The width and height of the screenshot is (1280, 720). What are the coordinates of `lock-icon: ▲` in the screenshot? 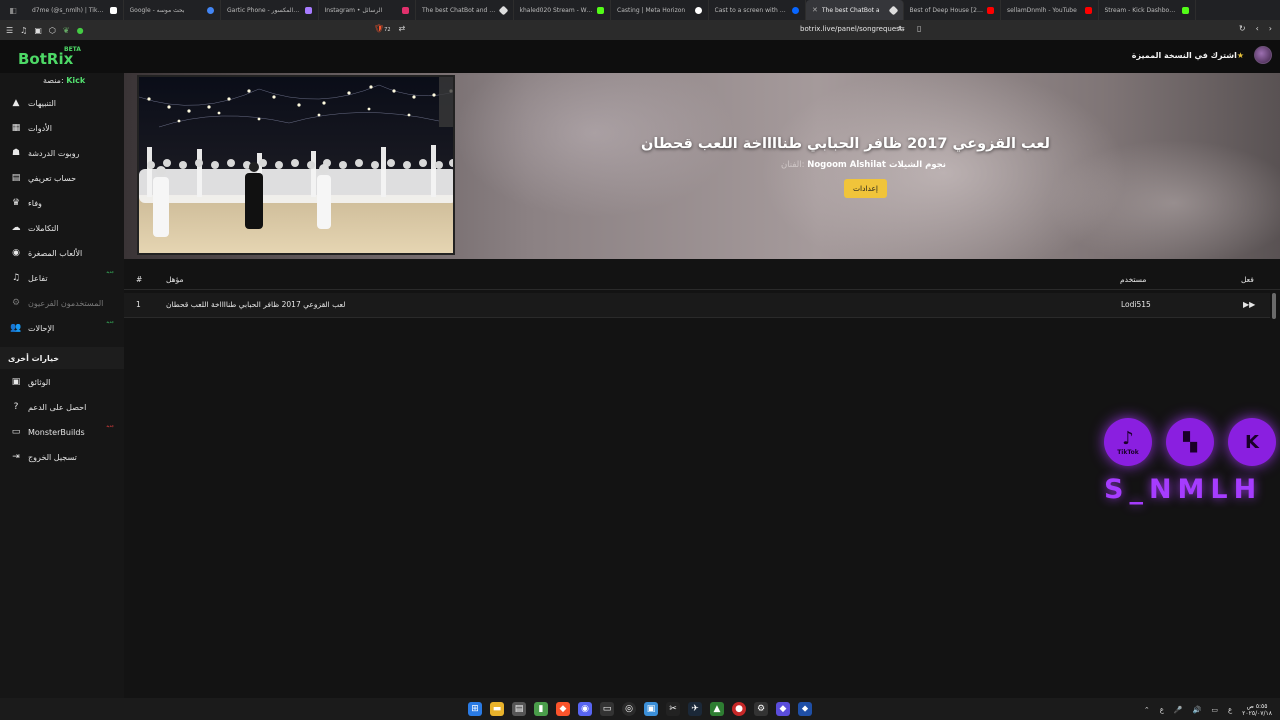 It's located at (717, 709).